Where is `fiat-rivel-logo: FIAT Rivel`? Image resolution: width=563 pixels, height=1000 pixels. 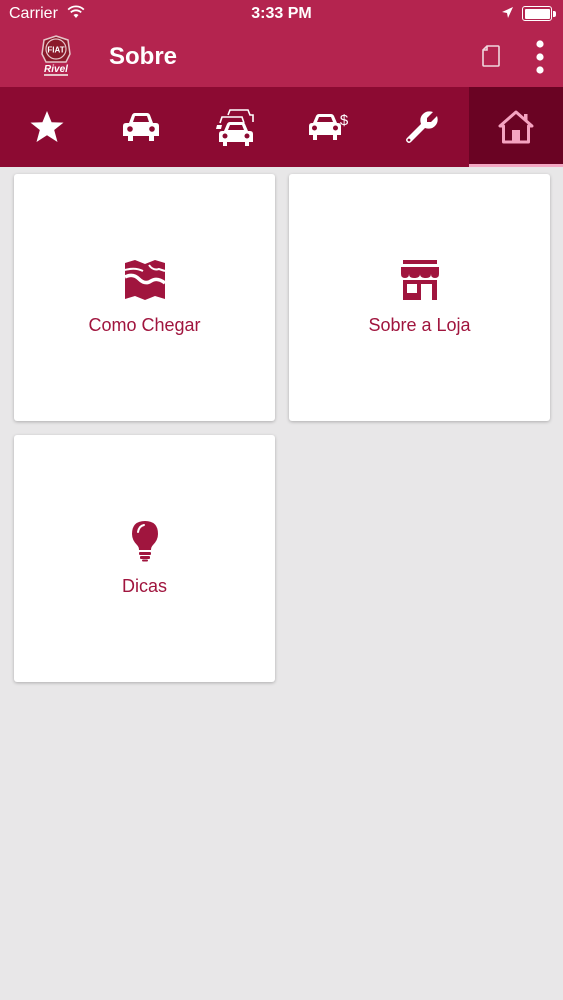 fiat-rivel-logo: FIAT Rivel is located at coordinates (56, 57).